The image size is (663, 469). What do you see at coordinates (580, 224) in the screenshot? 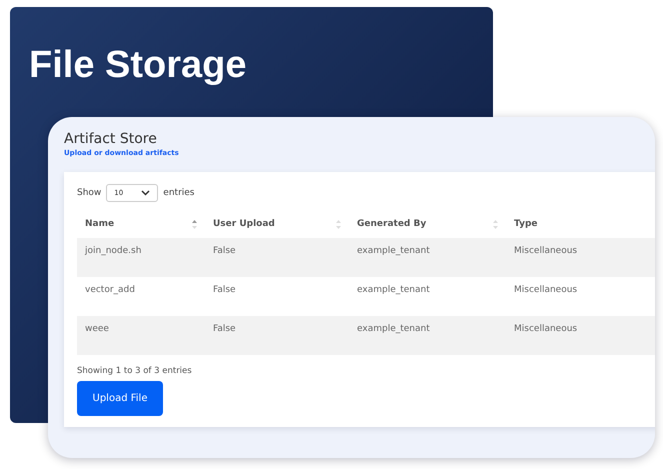
I see `column-header: Type` at bounding box center [580, 224].